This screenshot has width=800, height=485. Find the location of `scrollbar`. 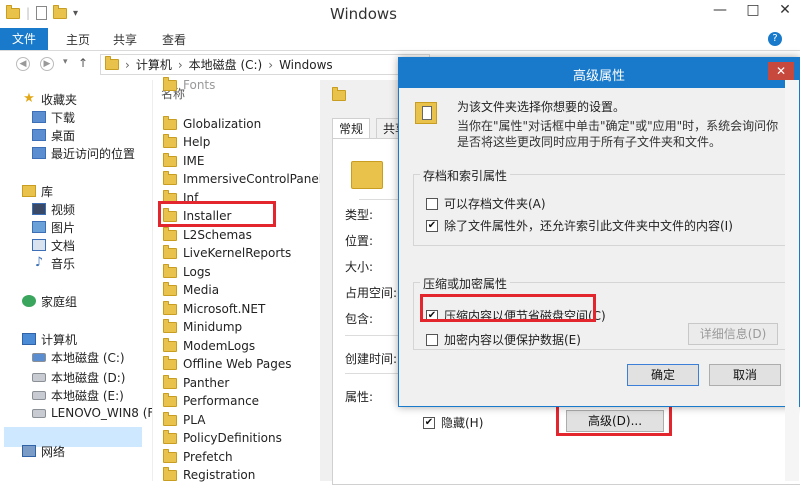

scrollbar is located at coordinates (792, 280).